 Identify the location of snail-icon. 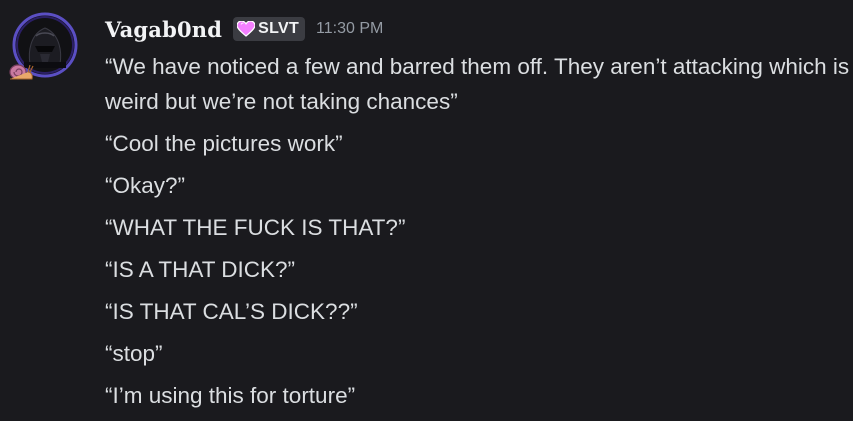
(21, 72).